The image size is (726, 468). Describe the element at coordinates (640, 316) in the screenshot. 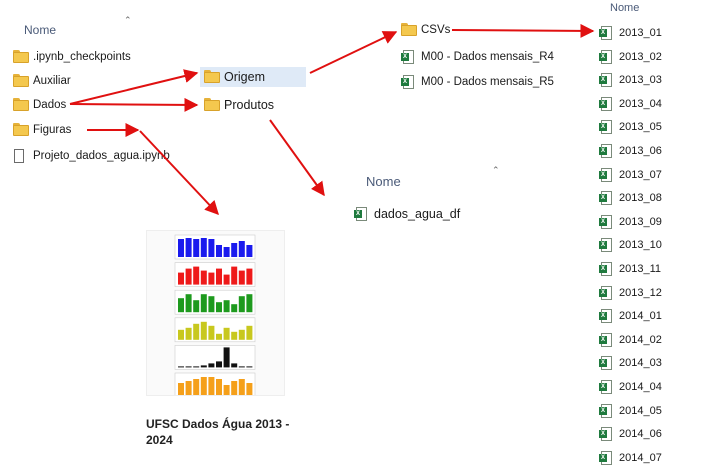

I see `csv-list-item-label: 2014_01` at that location.